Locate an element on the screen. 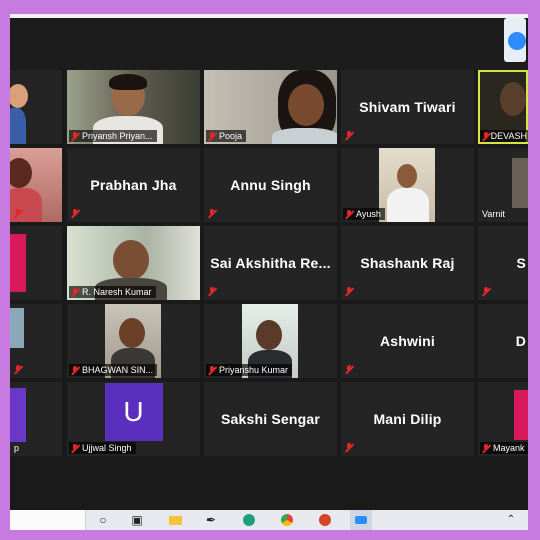 The image size is (540, 540). participant-name: Pooja is located at coordinates (231, 136).